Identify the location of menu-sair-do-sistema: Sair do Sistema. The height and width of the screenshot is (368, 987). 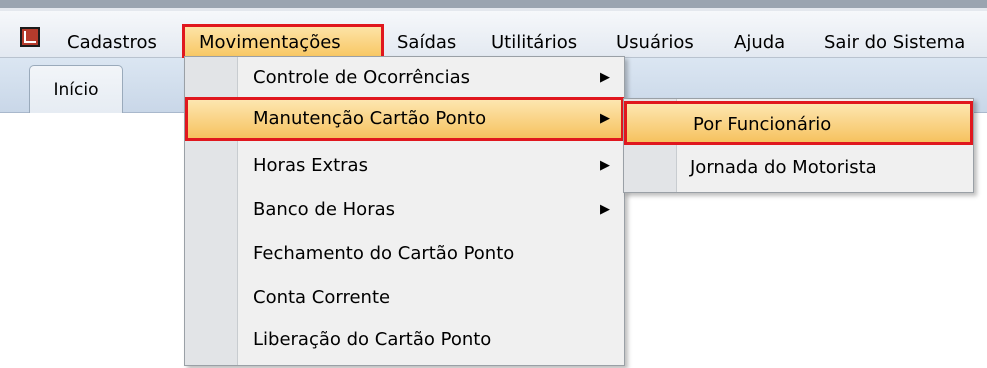
(894, 43).